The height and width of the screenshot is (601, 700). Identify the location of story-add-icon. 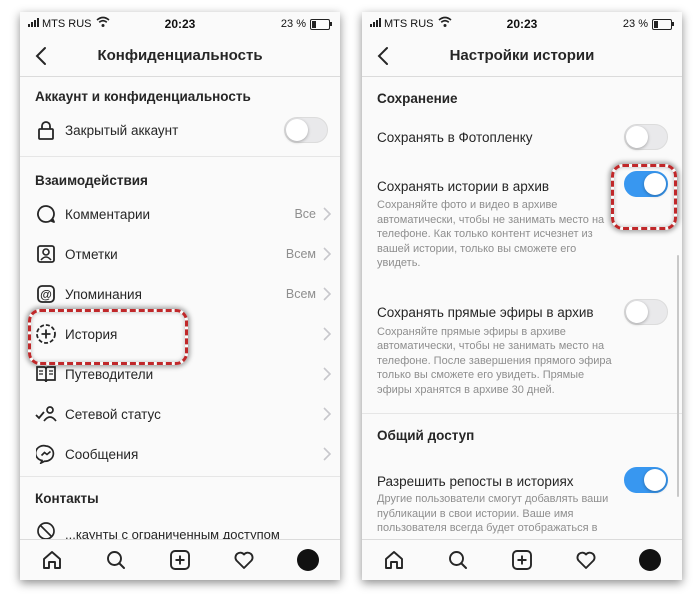
(46, 334).